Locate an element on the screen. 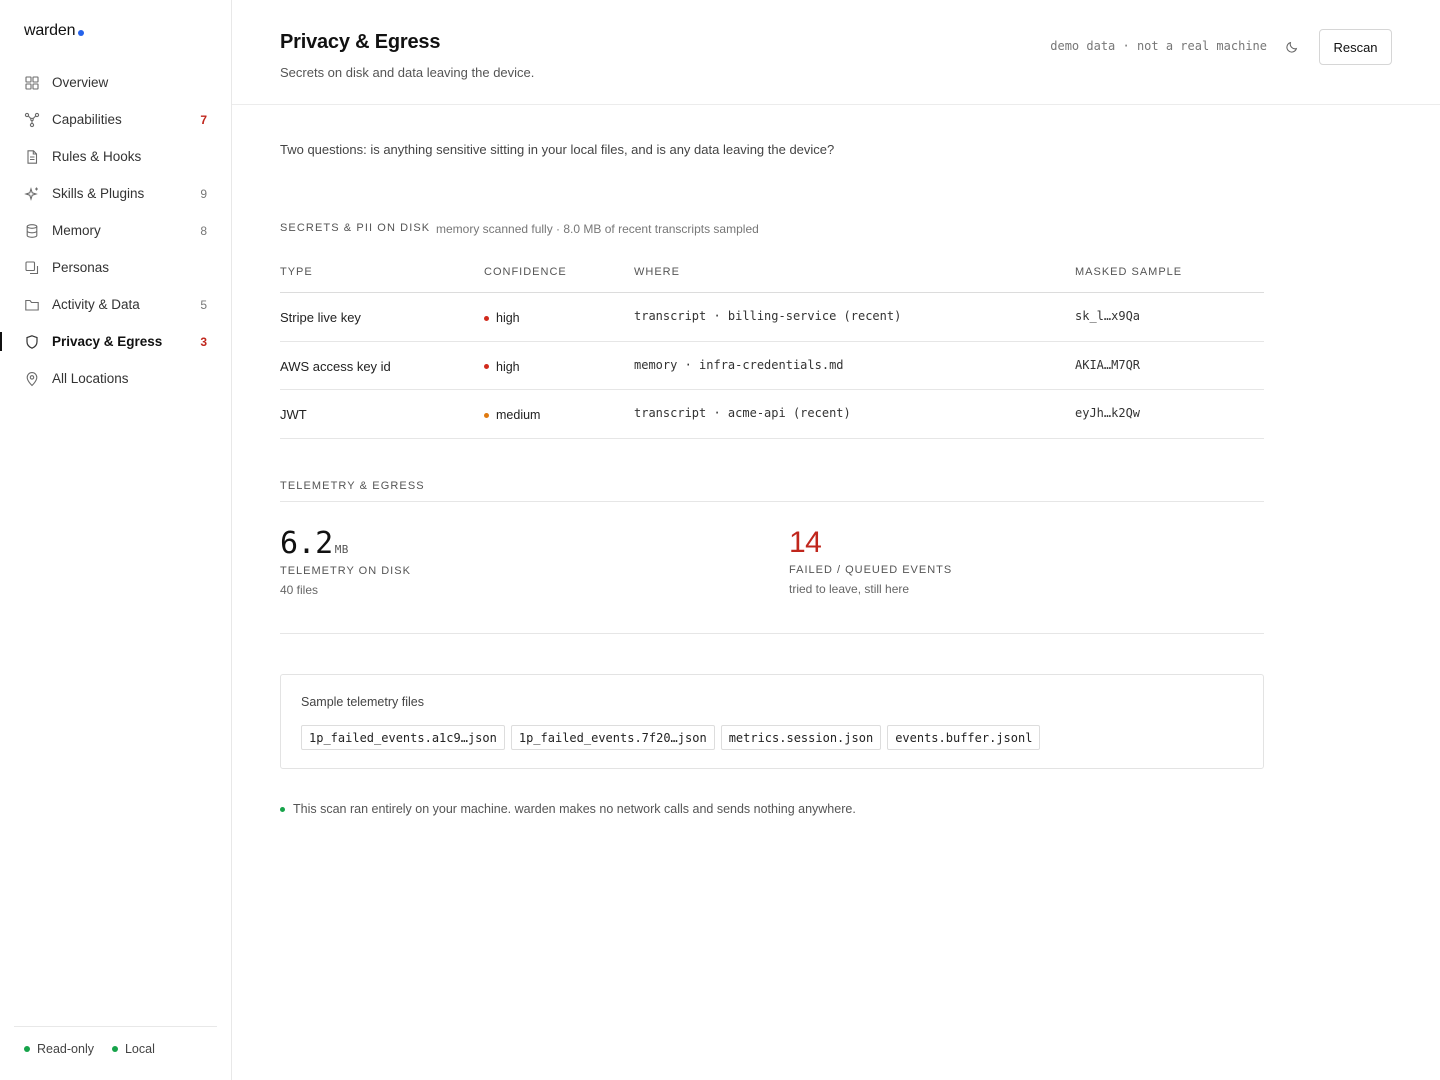 Image resolution: width=1440 pixels, height=1080 pixels. failed-events-caption: Failed / queued events is located at coordinates (871, 570).